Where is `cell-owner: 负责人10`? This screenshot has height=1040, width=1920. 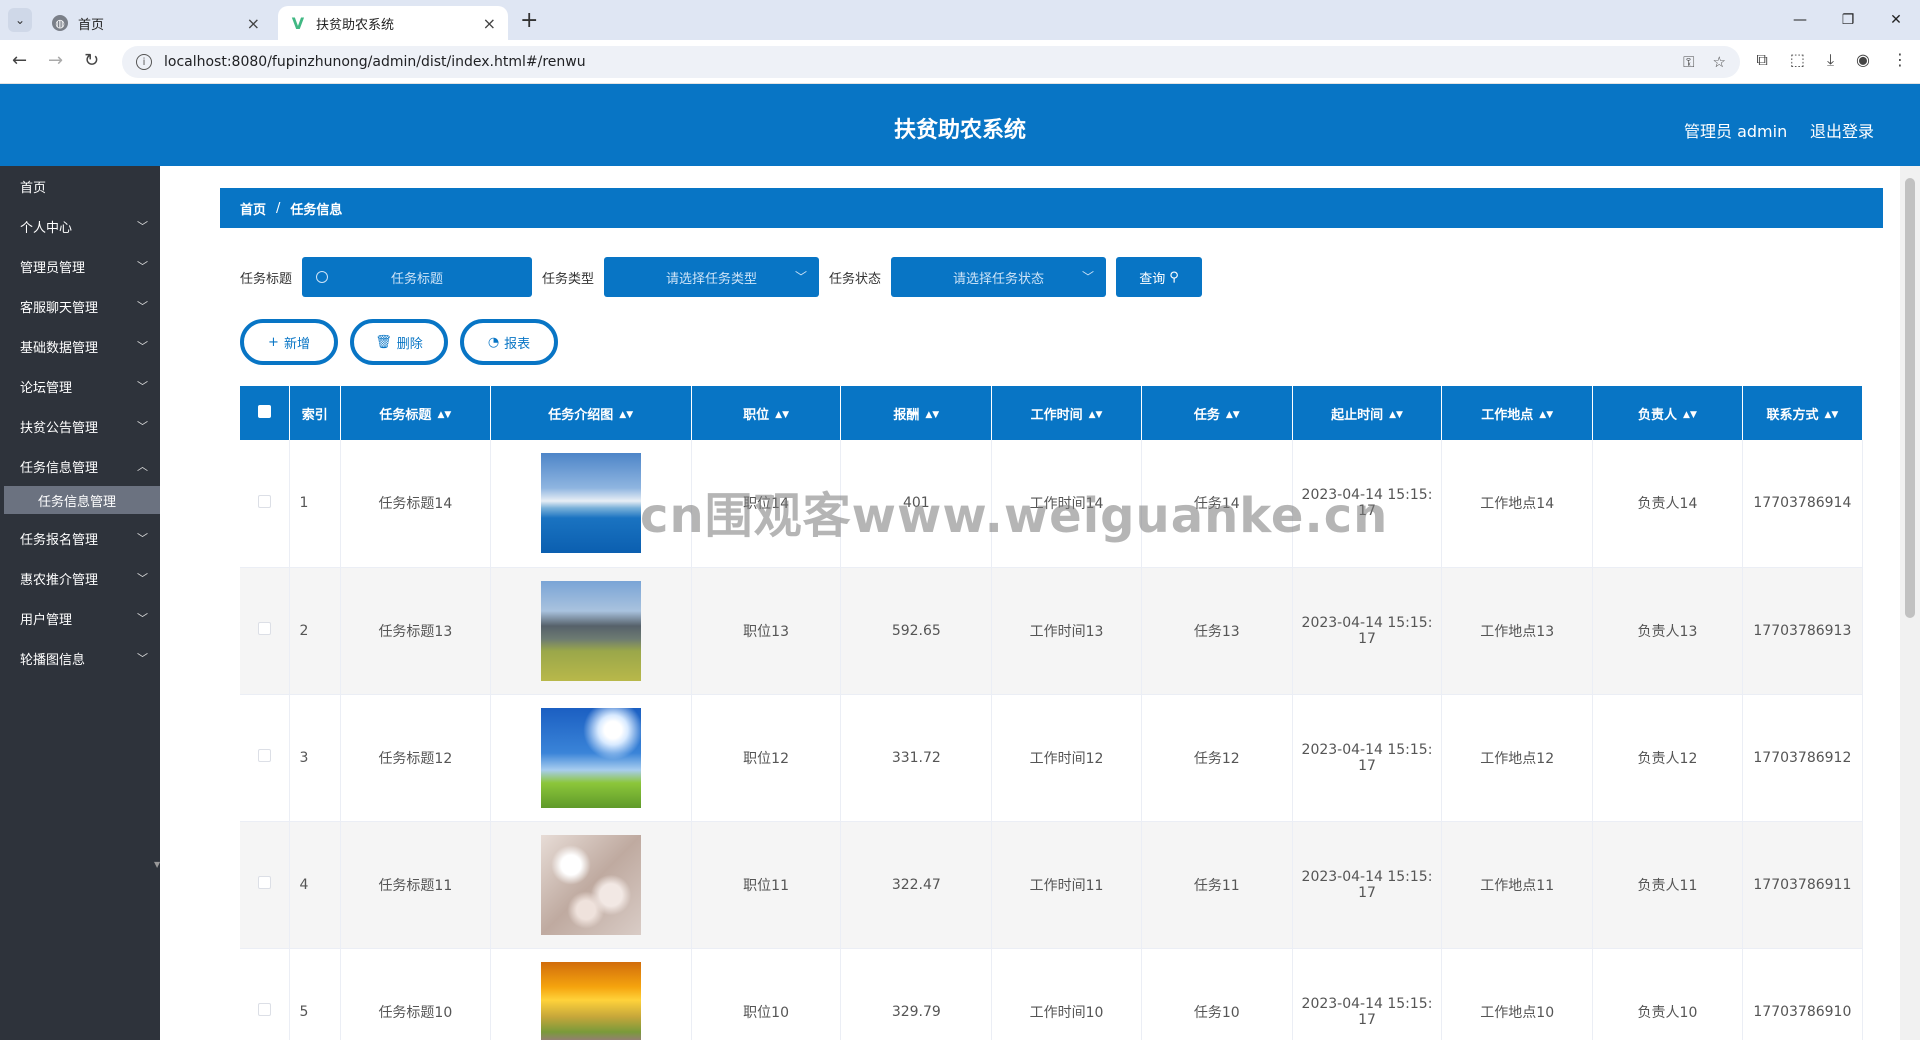
cell-owner: 负责人10 is located at coordinates (1667, 994).